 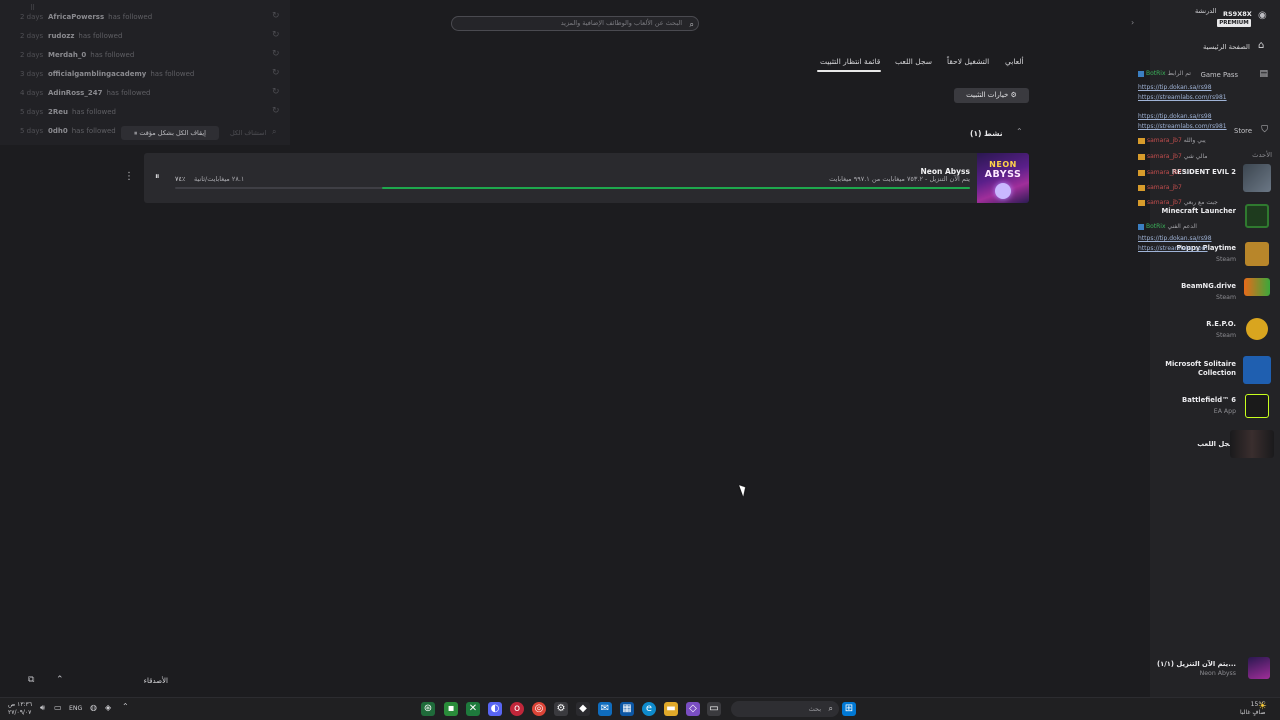 I want to click on edge-icon: e, so click(x=649, y=709).